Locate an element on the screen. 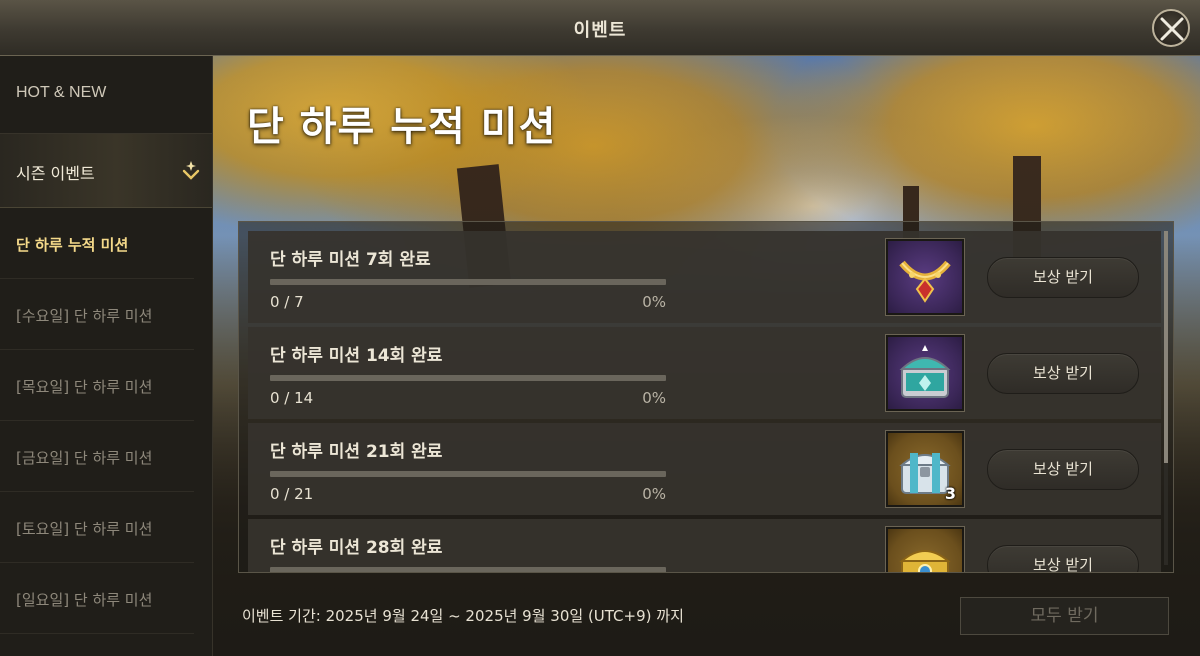 This screenshot has height=656, width=1200. chevron-down-icon is located at coordinates (191, 170).